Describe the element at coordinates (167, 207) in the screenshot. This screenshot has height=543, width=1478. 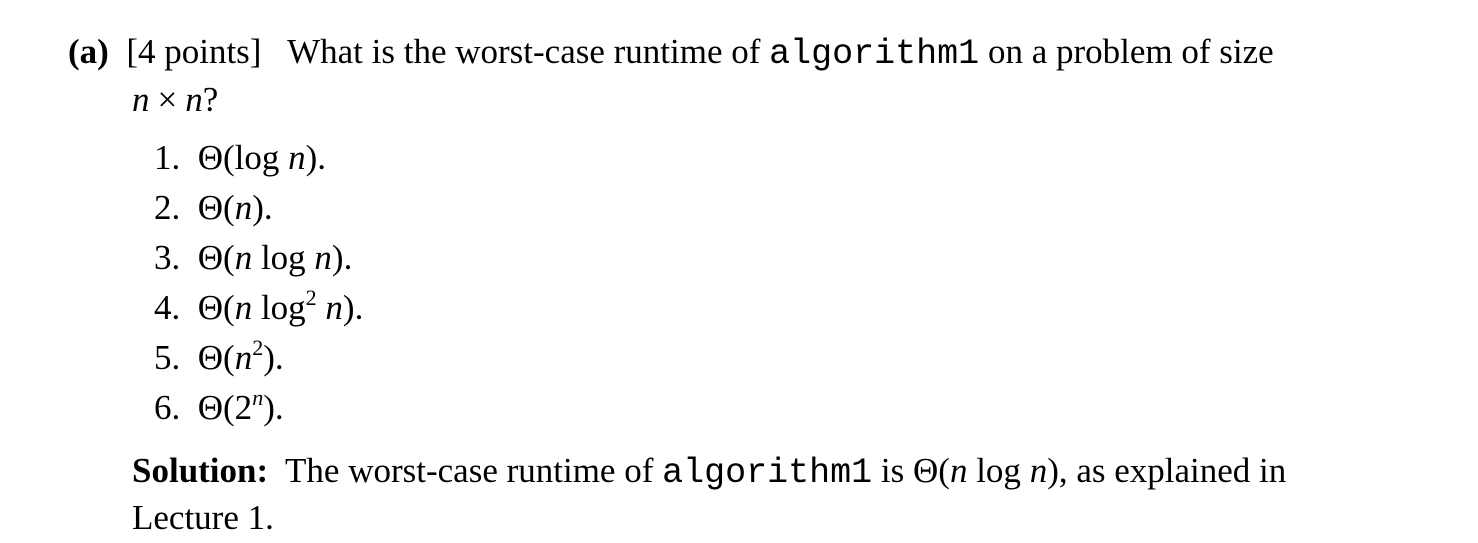
I see `option-number: 2.` at that location.